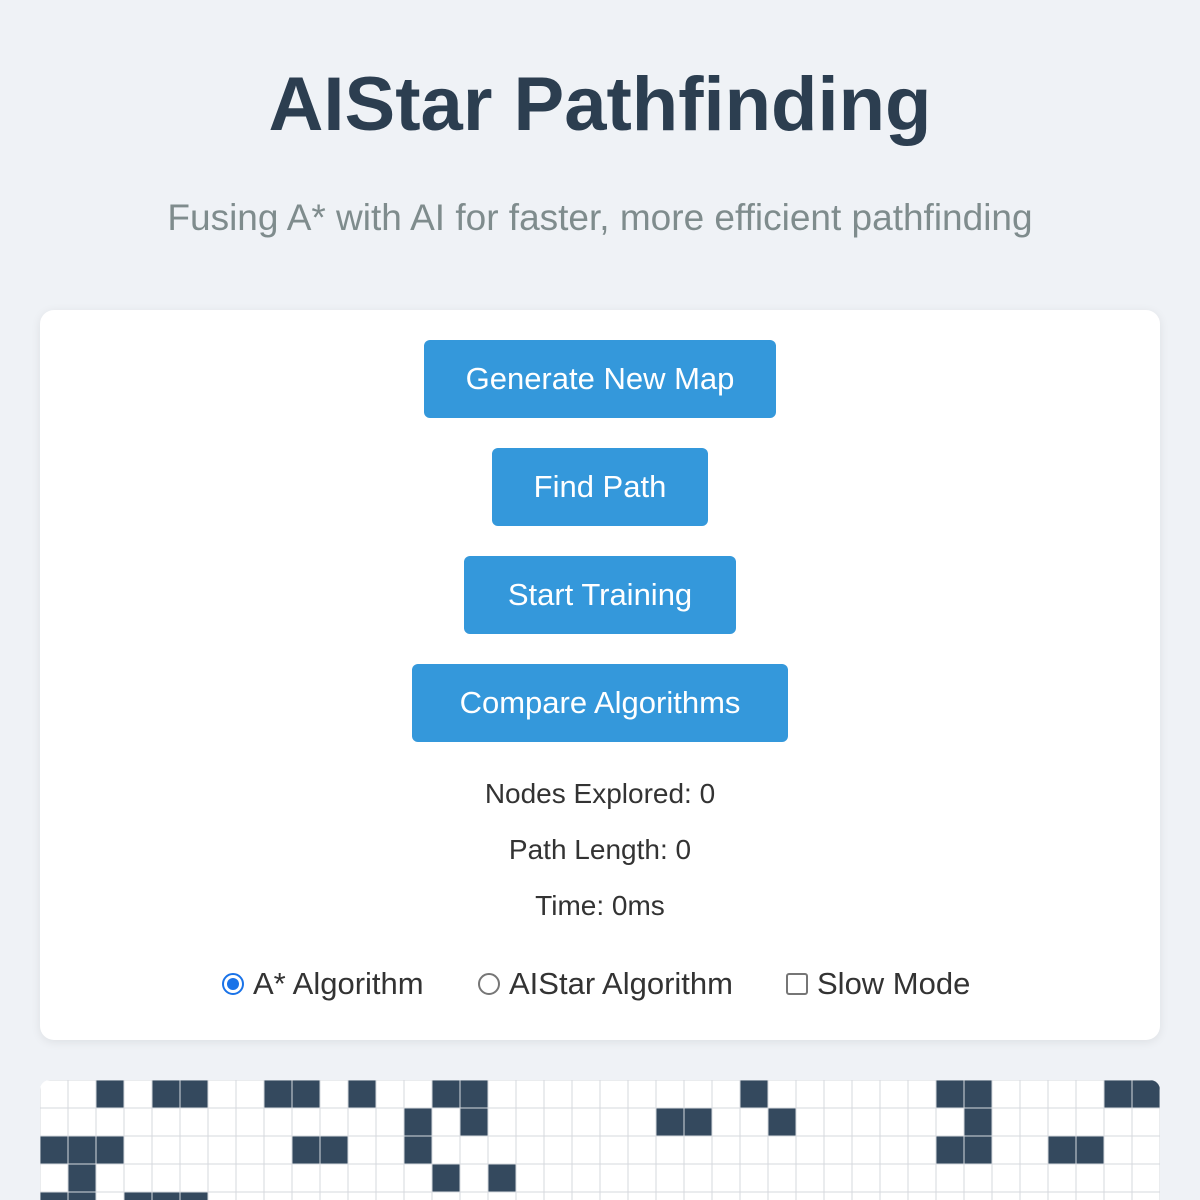  What do you see at coordinates (600, 703) in the screenshot?
I see `compare-algorithms-button: Compare Algorithms` at bounding box center [600, 703].